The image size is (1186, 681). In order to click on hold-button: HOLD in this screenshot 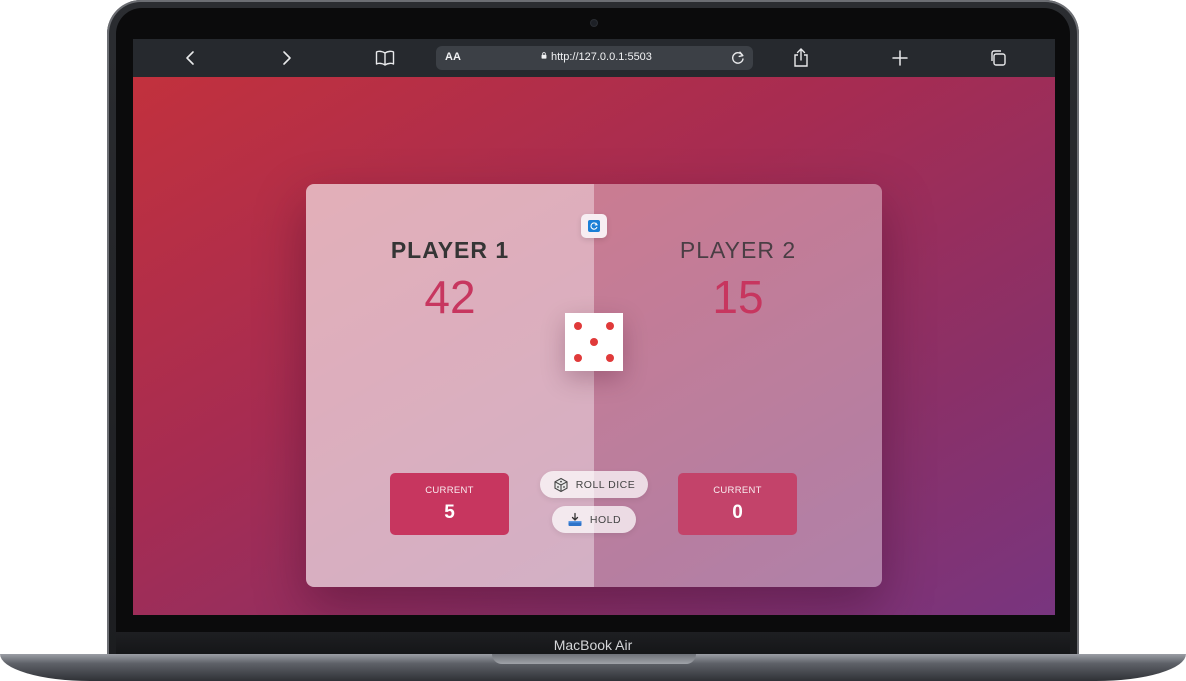, I will do `click(594, 519)`.